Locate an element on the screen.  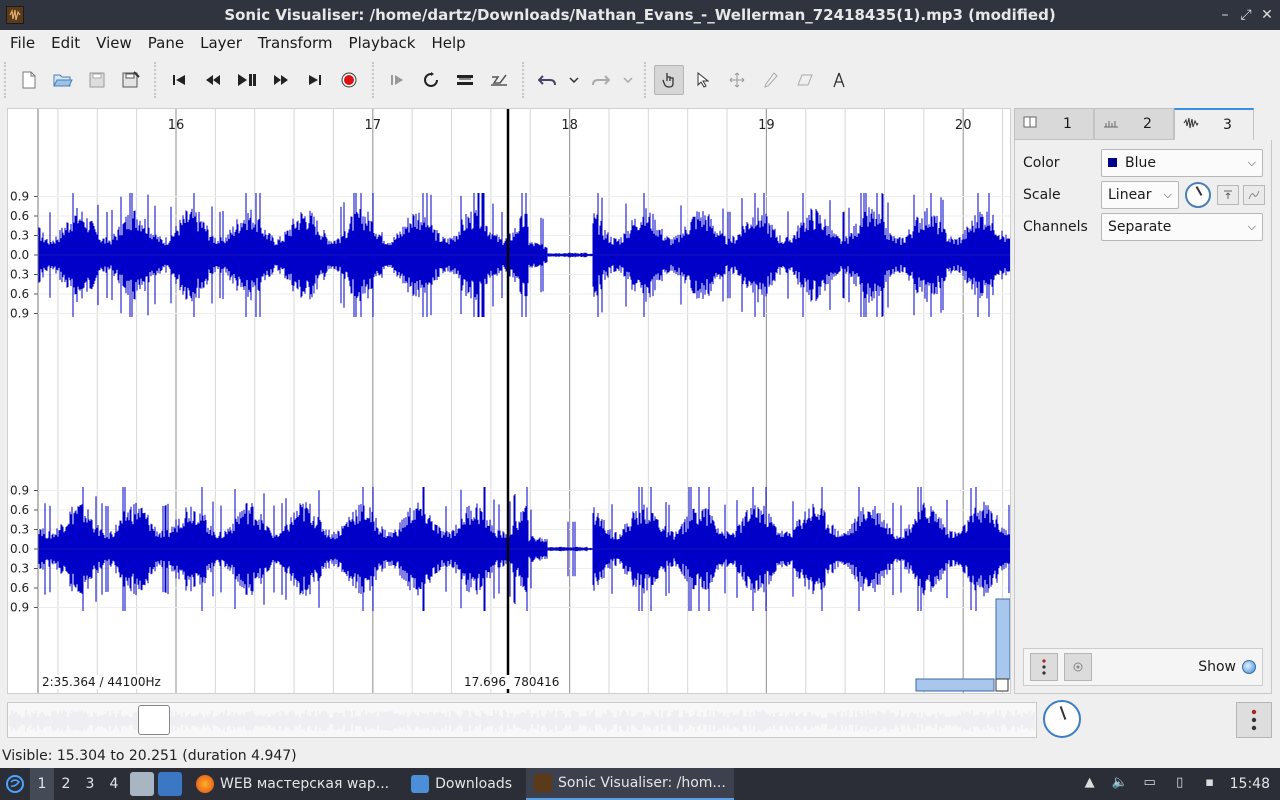
workspace-3: 3 is located at coordinates (90, 784).